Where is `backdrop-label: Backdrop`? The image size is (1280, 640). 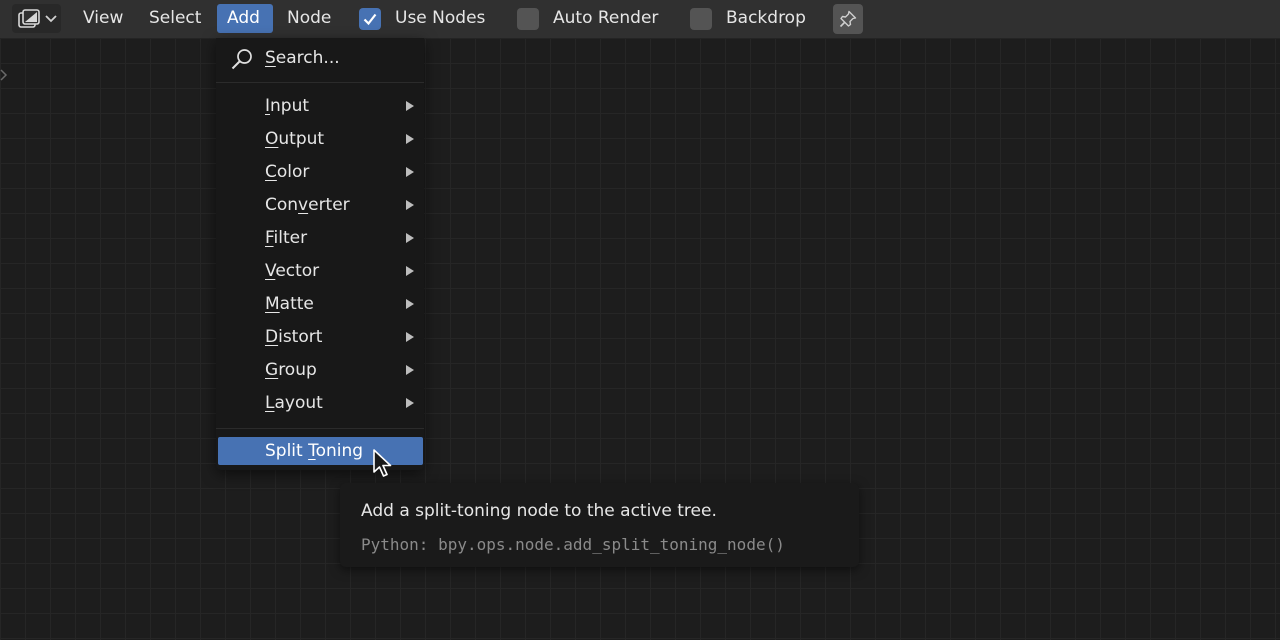 backdrop-label: Backdrop is located at coordinates (766, 18).